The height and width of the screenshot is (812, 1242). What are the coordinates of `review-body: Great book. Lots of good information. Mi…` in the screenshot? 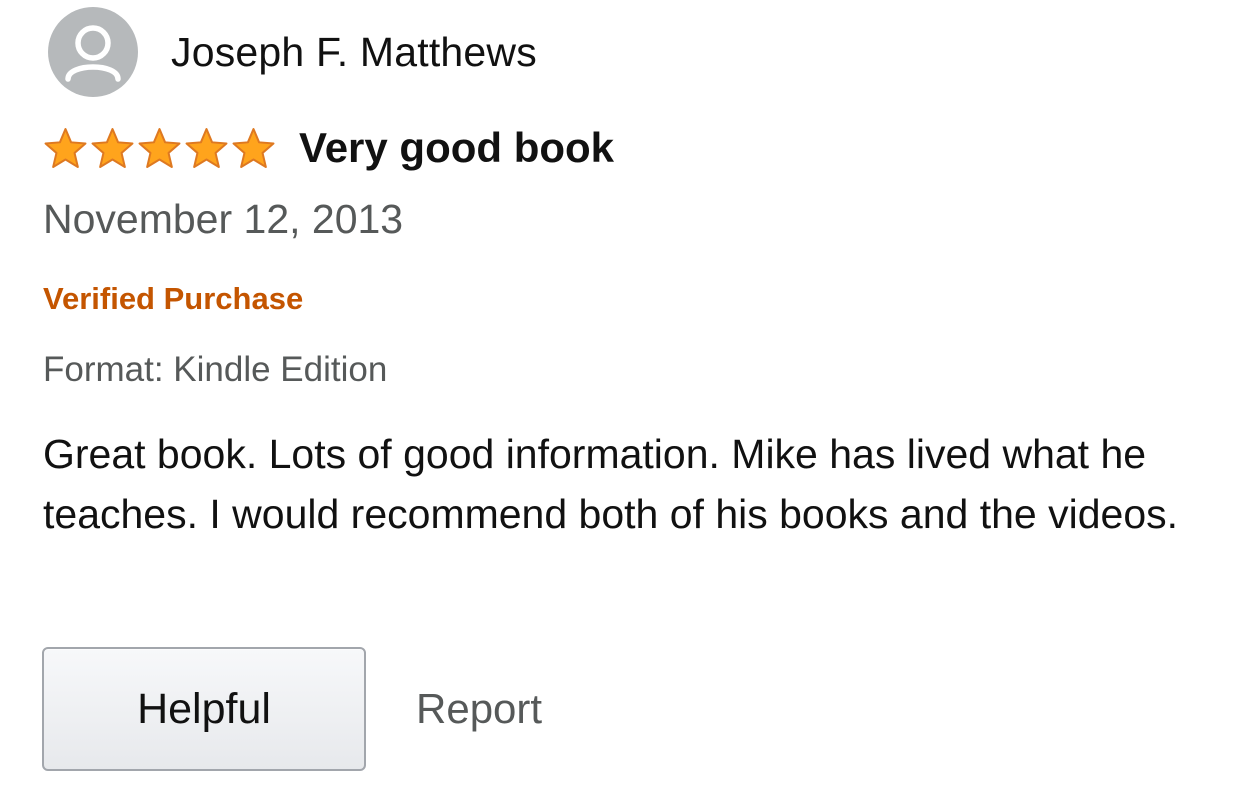 It's located at (611, 484).